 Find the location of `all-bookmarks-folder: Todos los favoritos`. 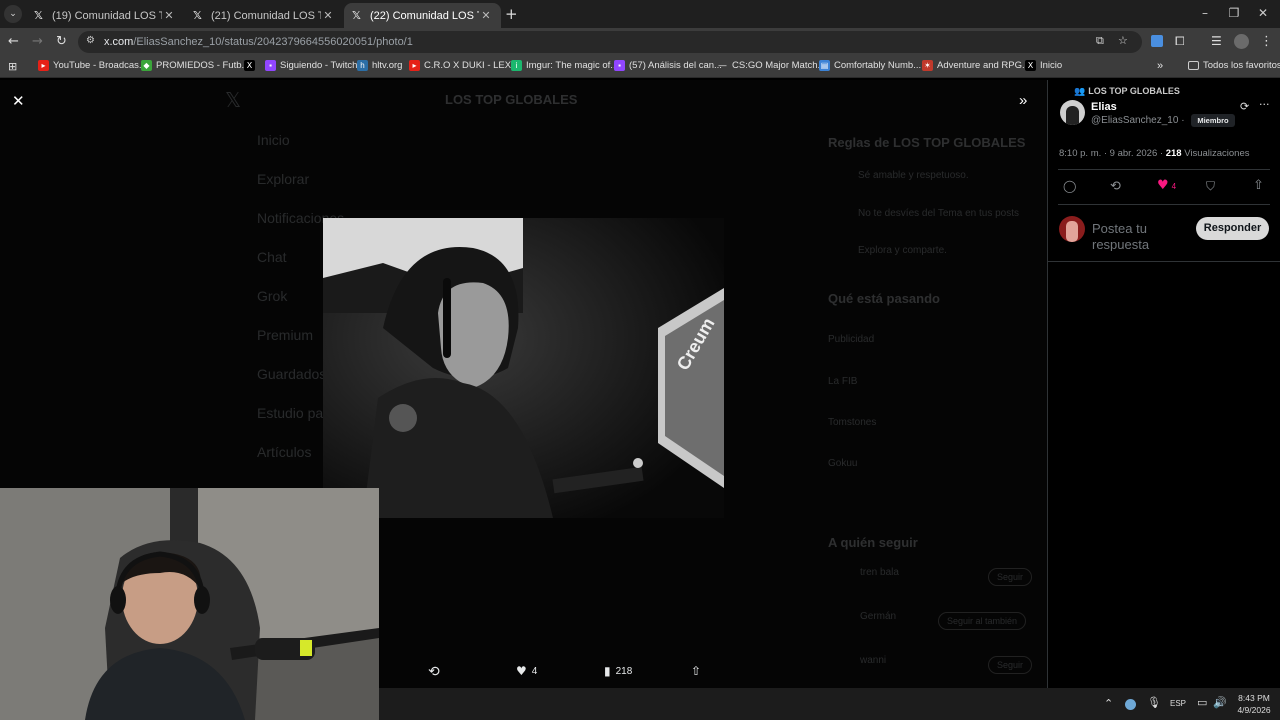

all-bookmarks-folder: Todos los favoritos is located at coordinates (1234, 65).